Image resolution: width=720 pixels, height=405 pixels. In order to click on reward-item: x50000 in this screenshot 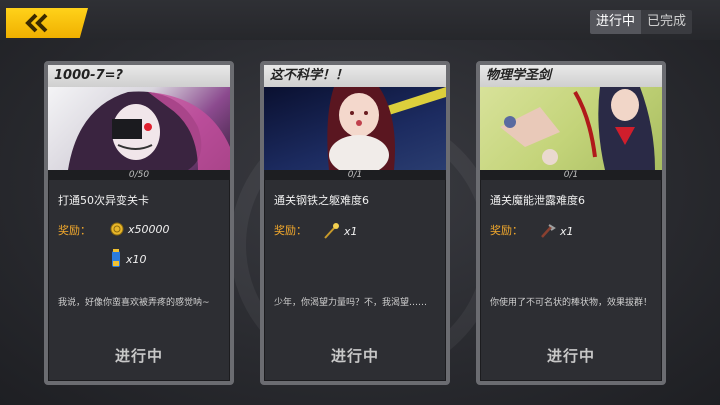, I will do `click(140, 229)`.